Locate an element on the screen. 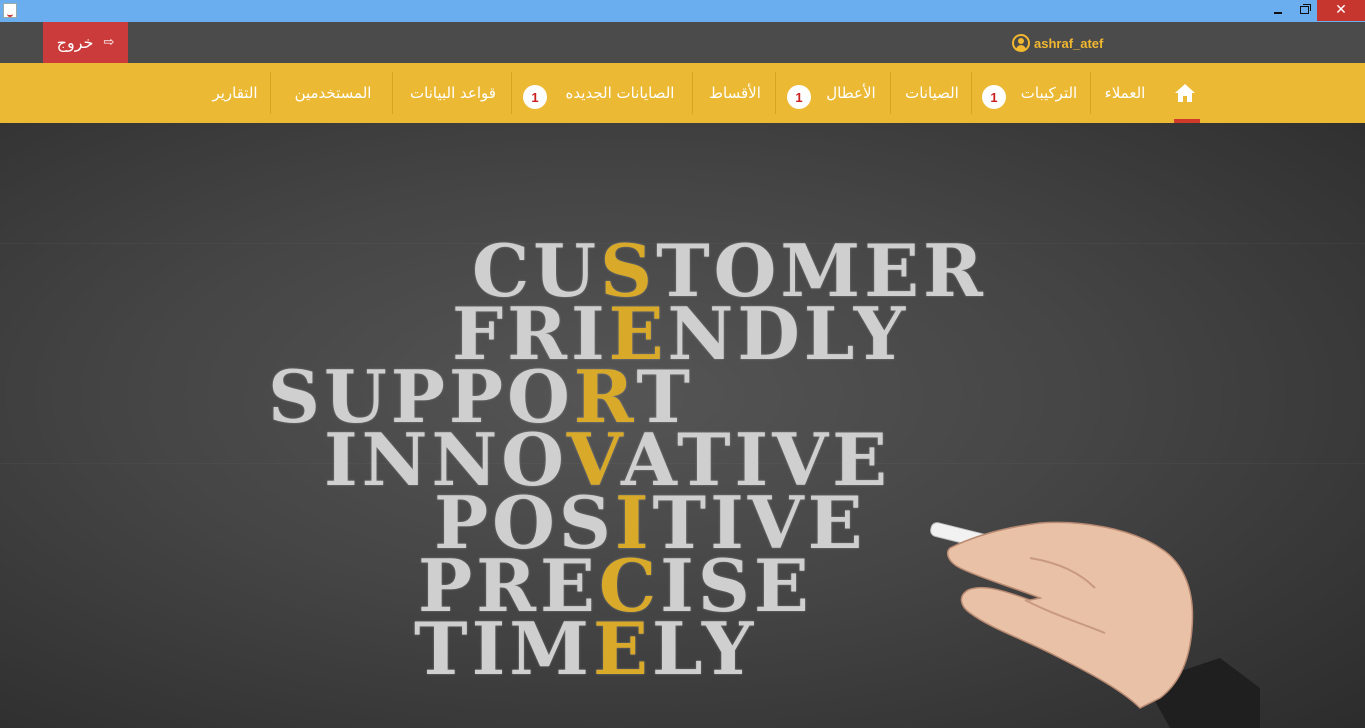 This screenshot has width=1365, height=728. current-user: ashraf_atef is located at coordinates (1057, 43).